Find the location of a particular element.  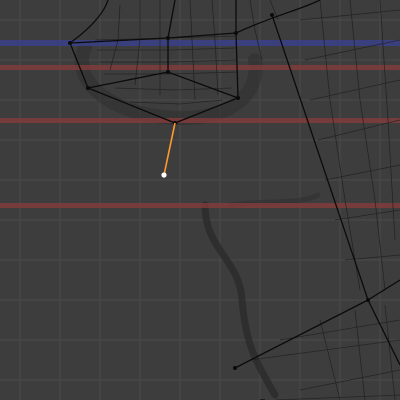

selected-edge is located at coordinates (169, 149).